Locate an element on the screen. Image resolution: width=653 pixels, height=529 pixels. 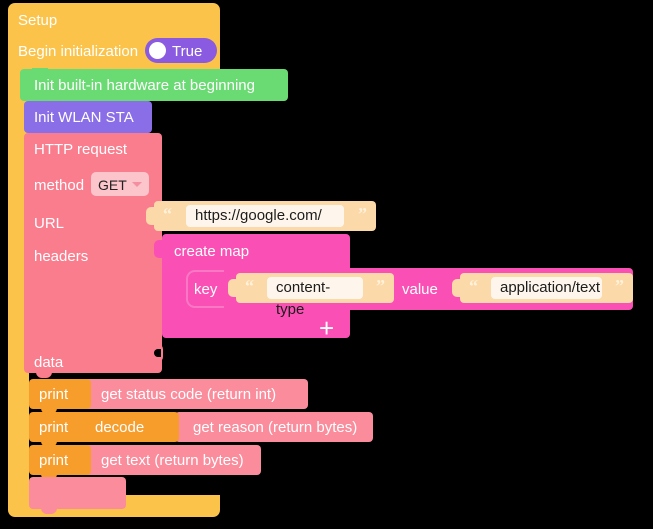
block-init-builtin-hardware: Init built-in hardware at beginning is located at coordinates (154, 87).